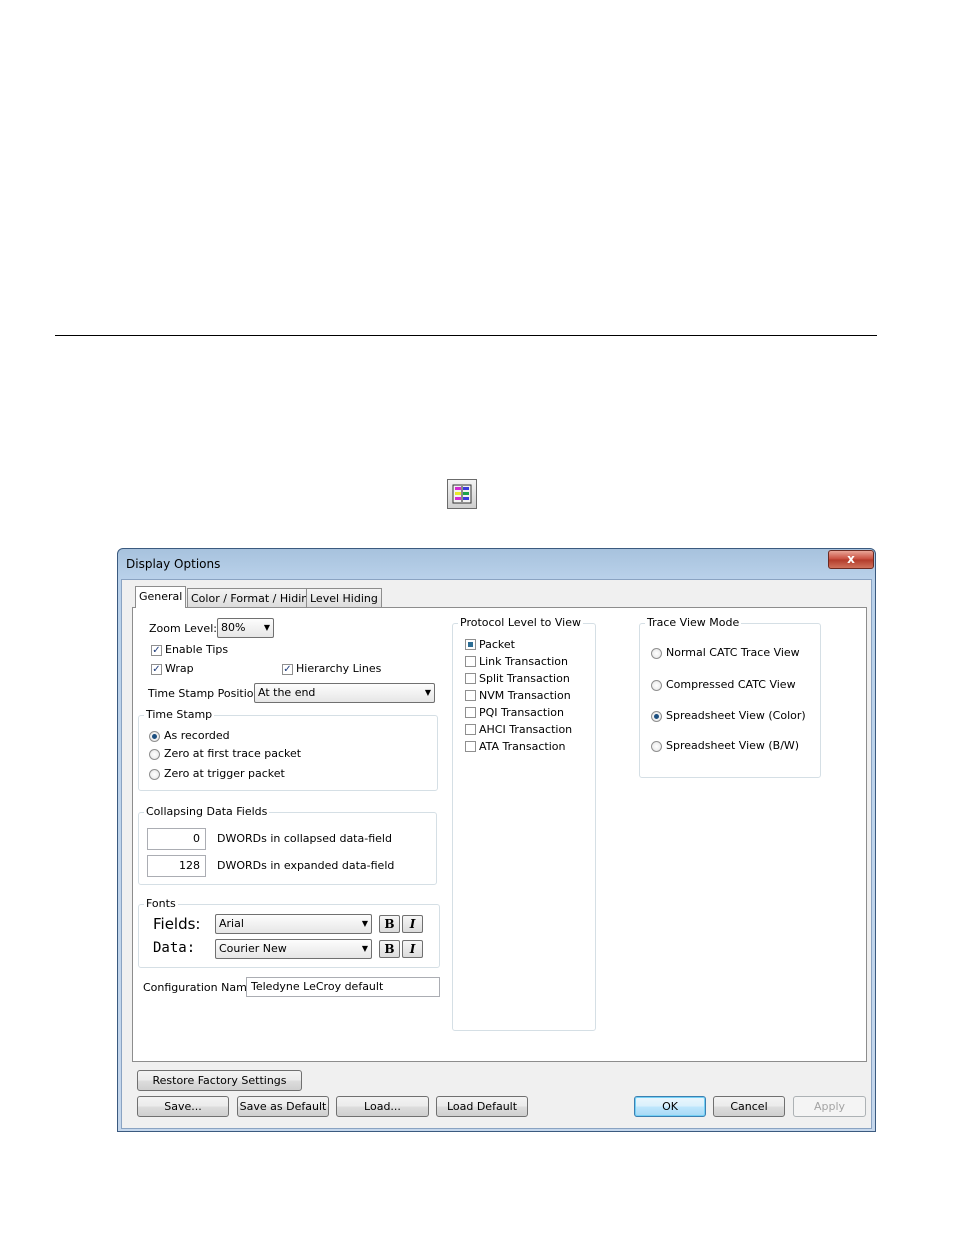 The image size is (954, 1235). Describe the element at coordinates (344, 597) in the screenshot. I see `tab-level-hiding: Level Hiding` at that location.